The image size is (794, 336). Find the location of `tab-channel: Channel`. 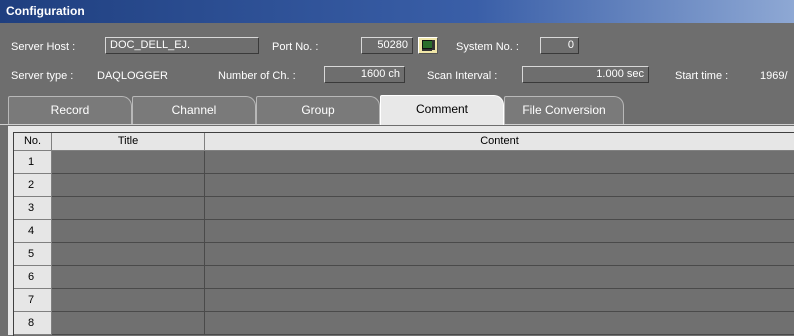

tab-channel: Channel is located at coordinates (194, 110).